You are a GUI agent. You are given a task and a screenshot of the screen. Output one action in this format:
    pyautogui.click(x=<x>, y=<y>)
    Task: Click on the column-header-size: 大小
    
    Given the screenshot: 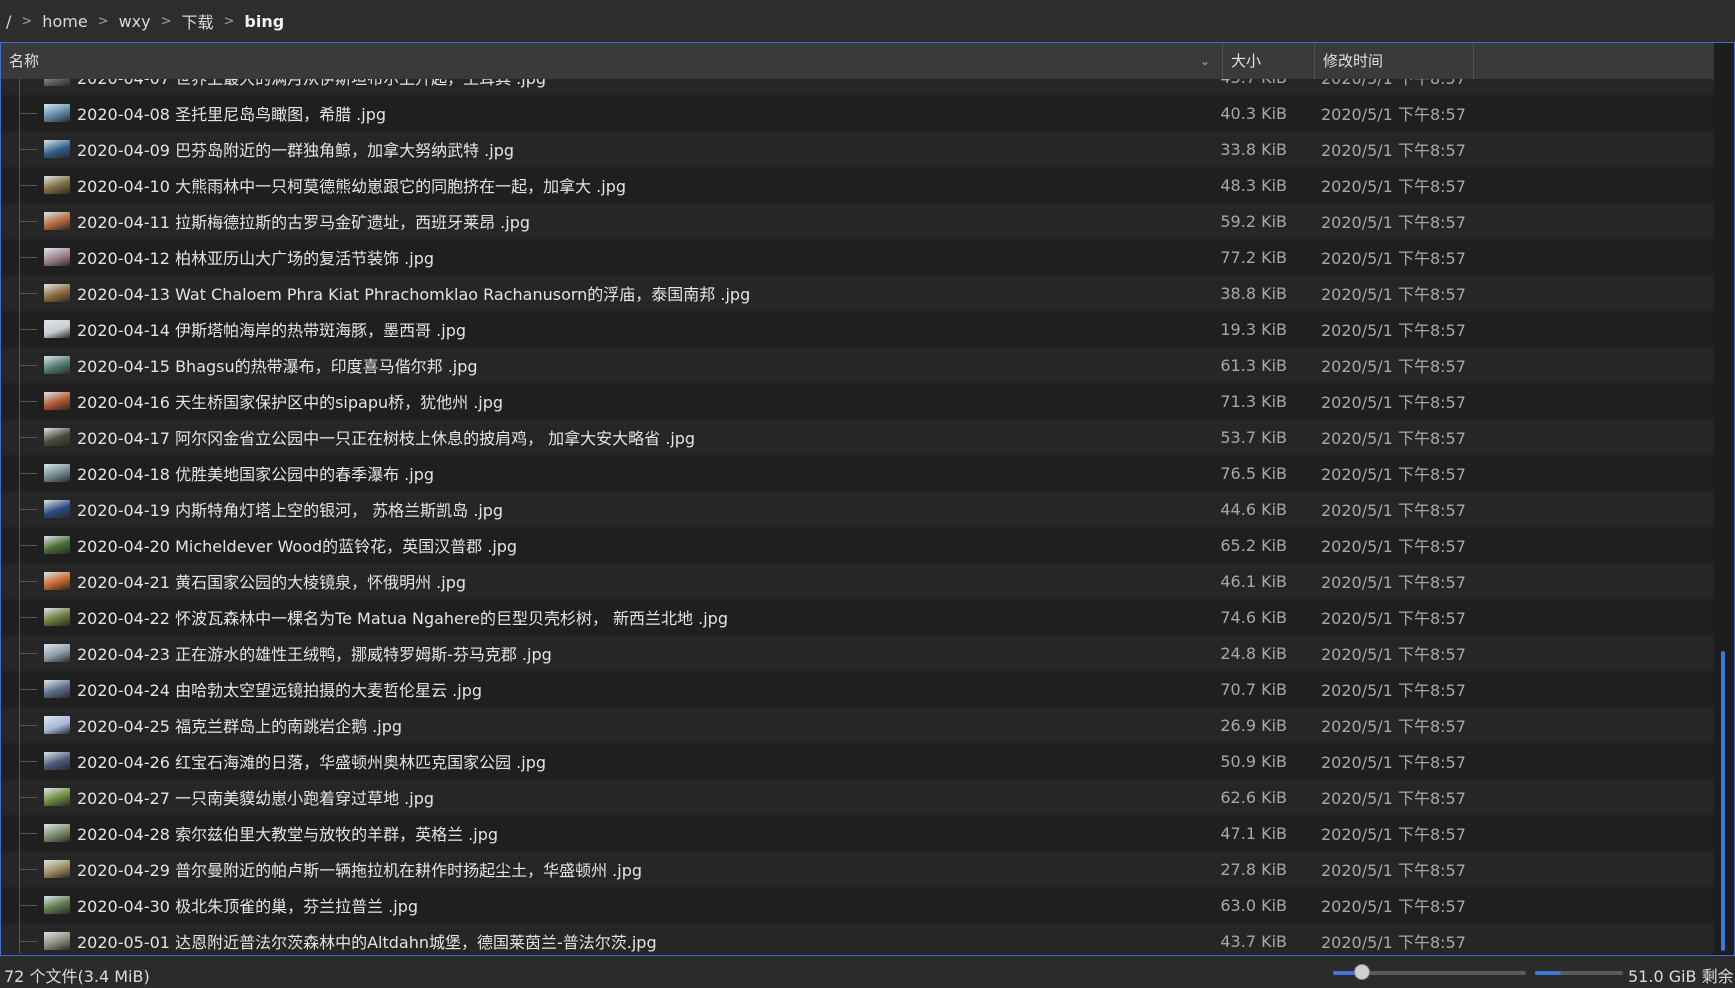 What is the action you would take?
    pyautogui.click(x=1269, y=61)
    